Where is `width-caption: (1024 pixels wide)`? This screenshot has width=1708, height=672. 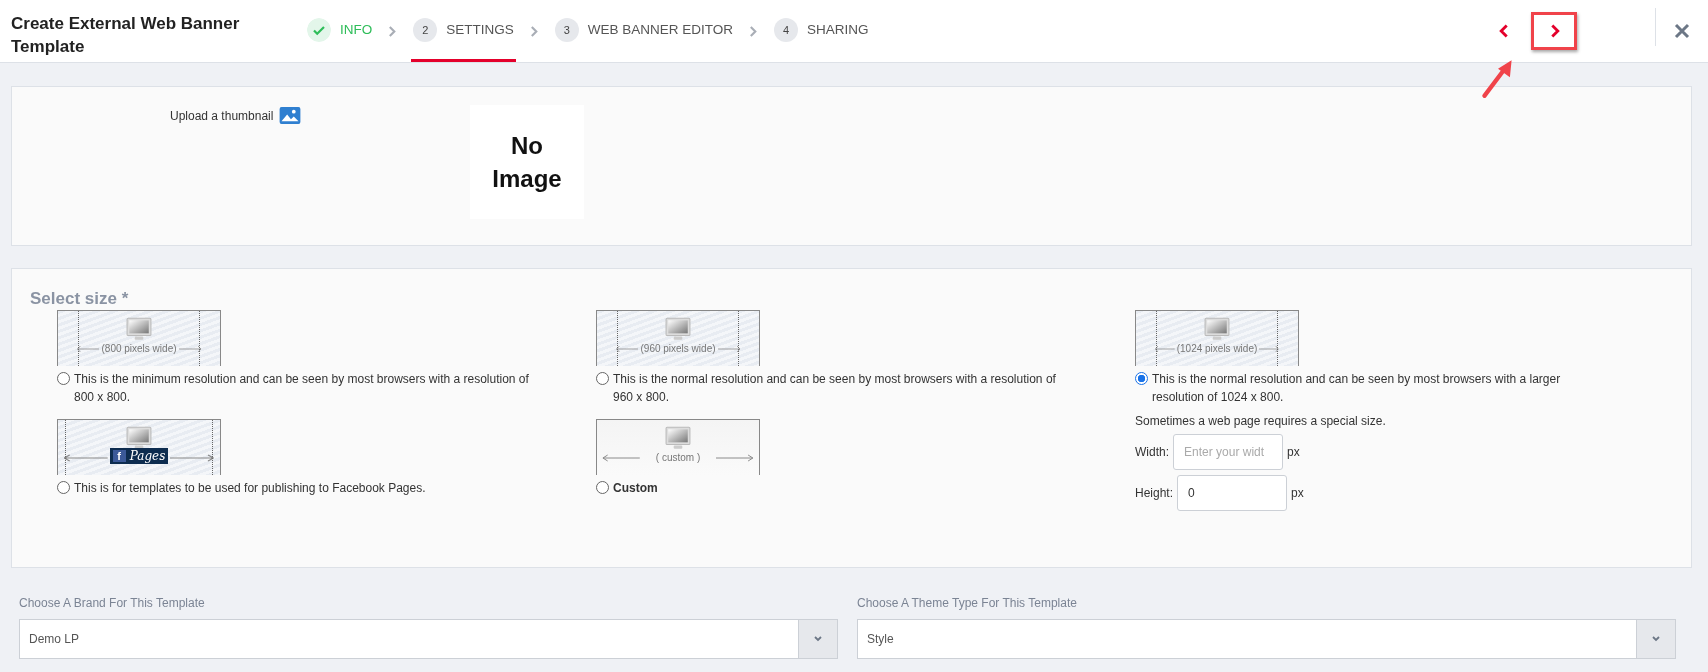 width-caption: (1024 pixels wide) is located at coordinates (1217, 348).